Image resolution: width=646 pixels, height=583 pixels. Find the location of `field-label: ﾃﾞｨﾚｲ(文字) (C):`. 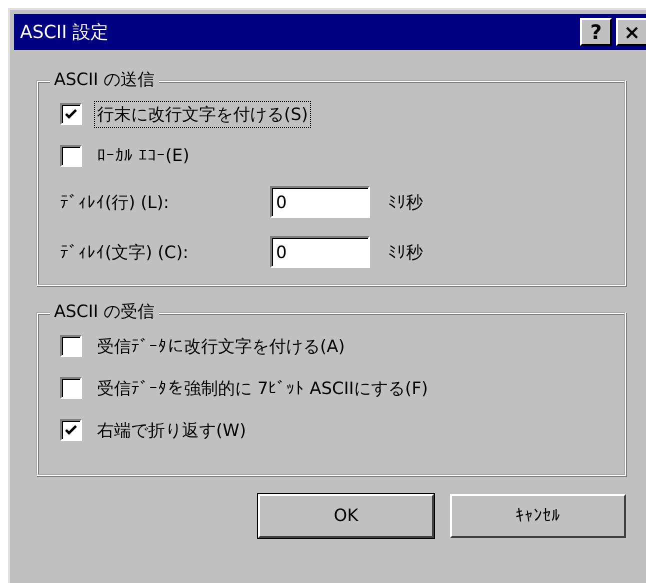

field-label: ﾃﾞｨﾚｲ(文字) (C): is located at coordinates (125, 253).